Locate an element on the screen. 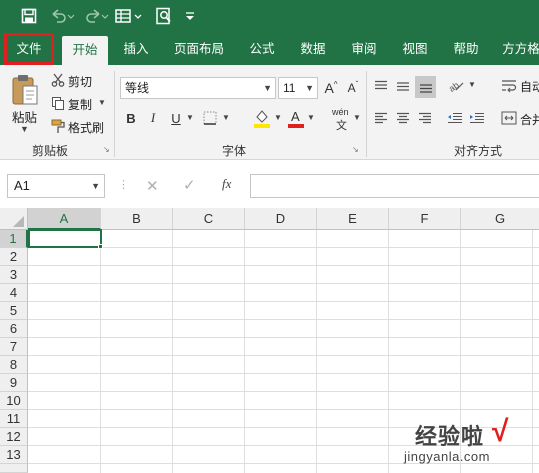 Image resolution: width=539 pixels, height=473 pixels. column-header-d: D is located at coordinates (281, 219).